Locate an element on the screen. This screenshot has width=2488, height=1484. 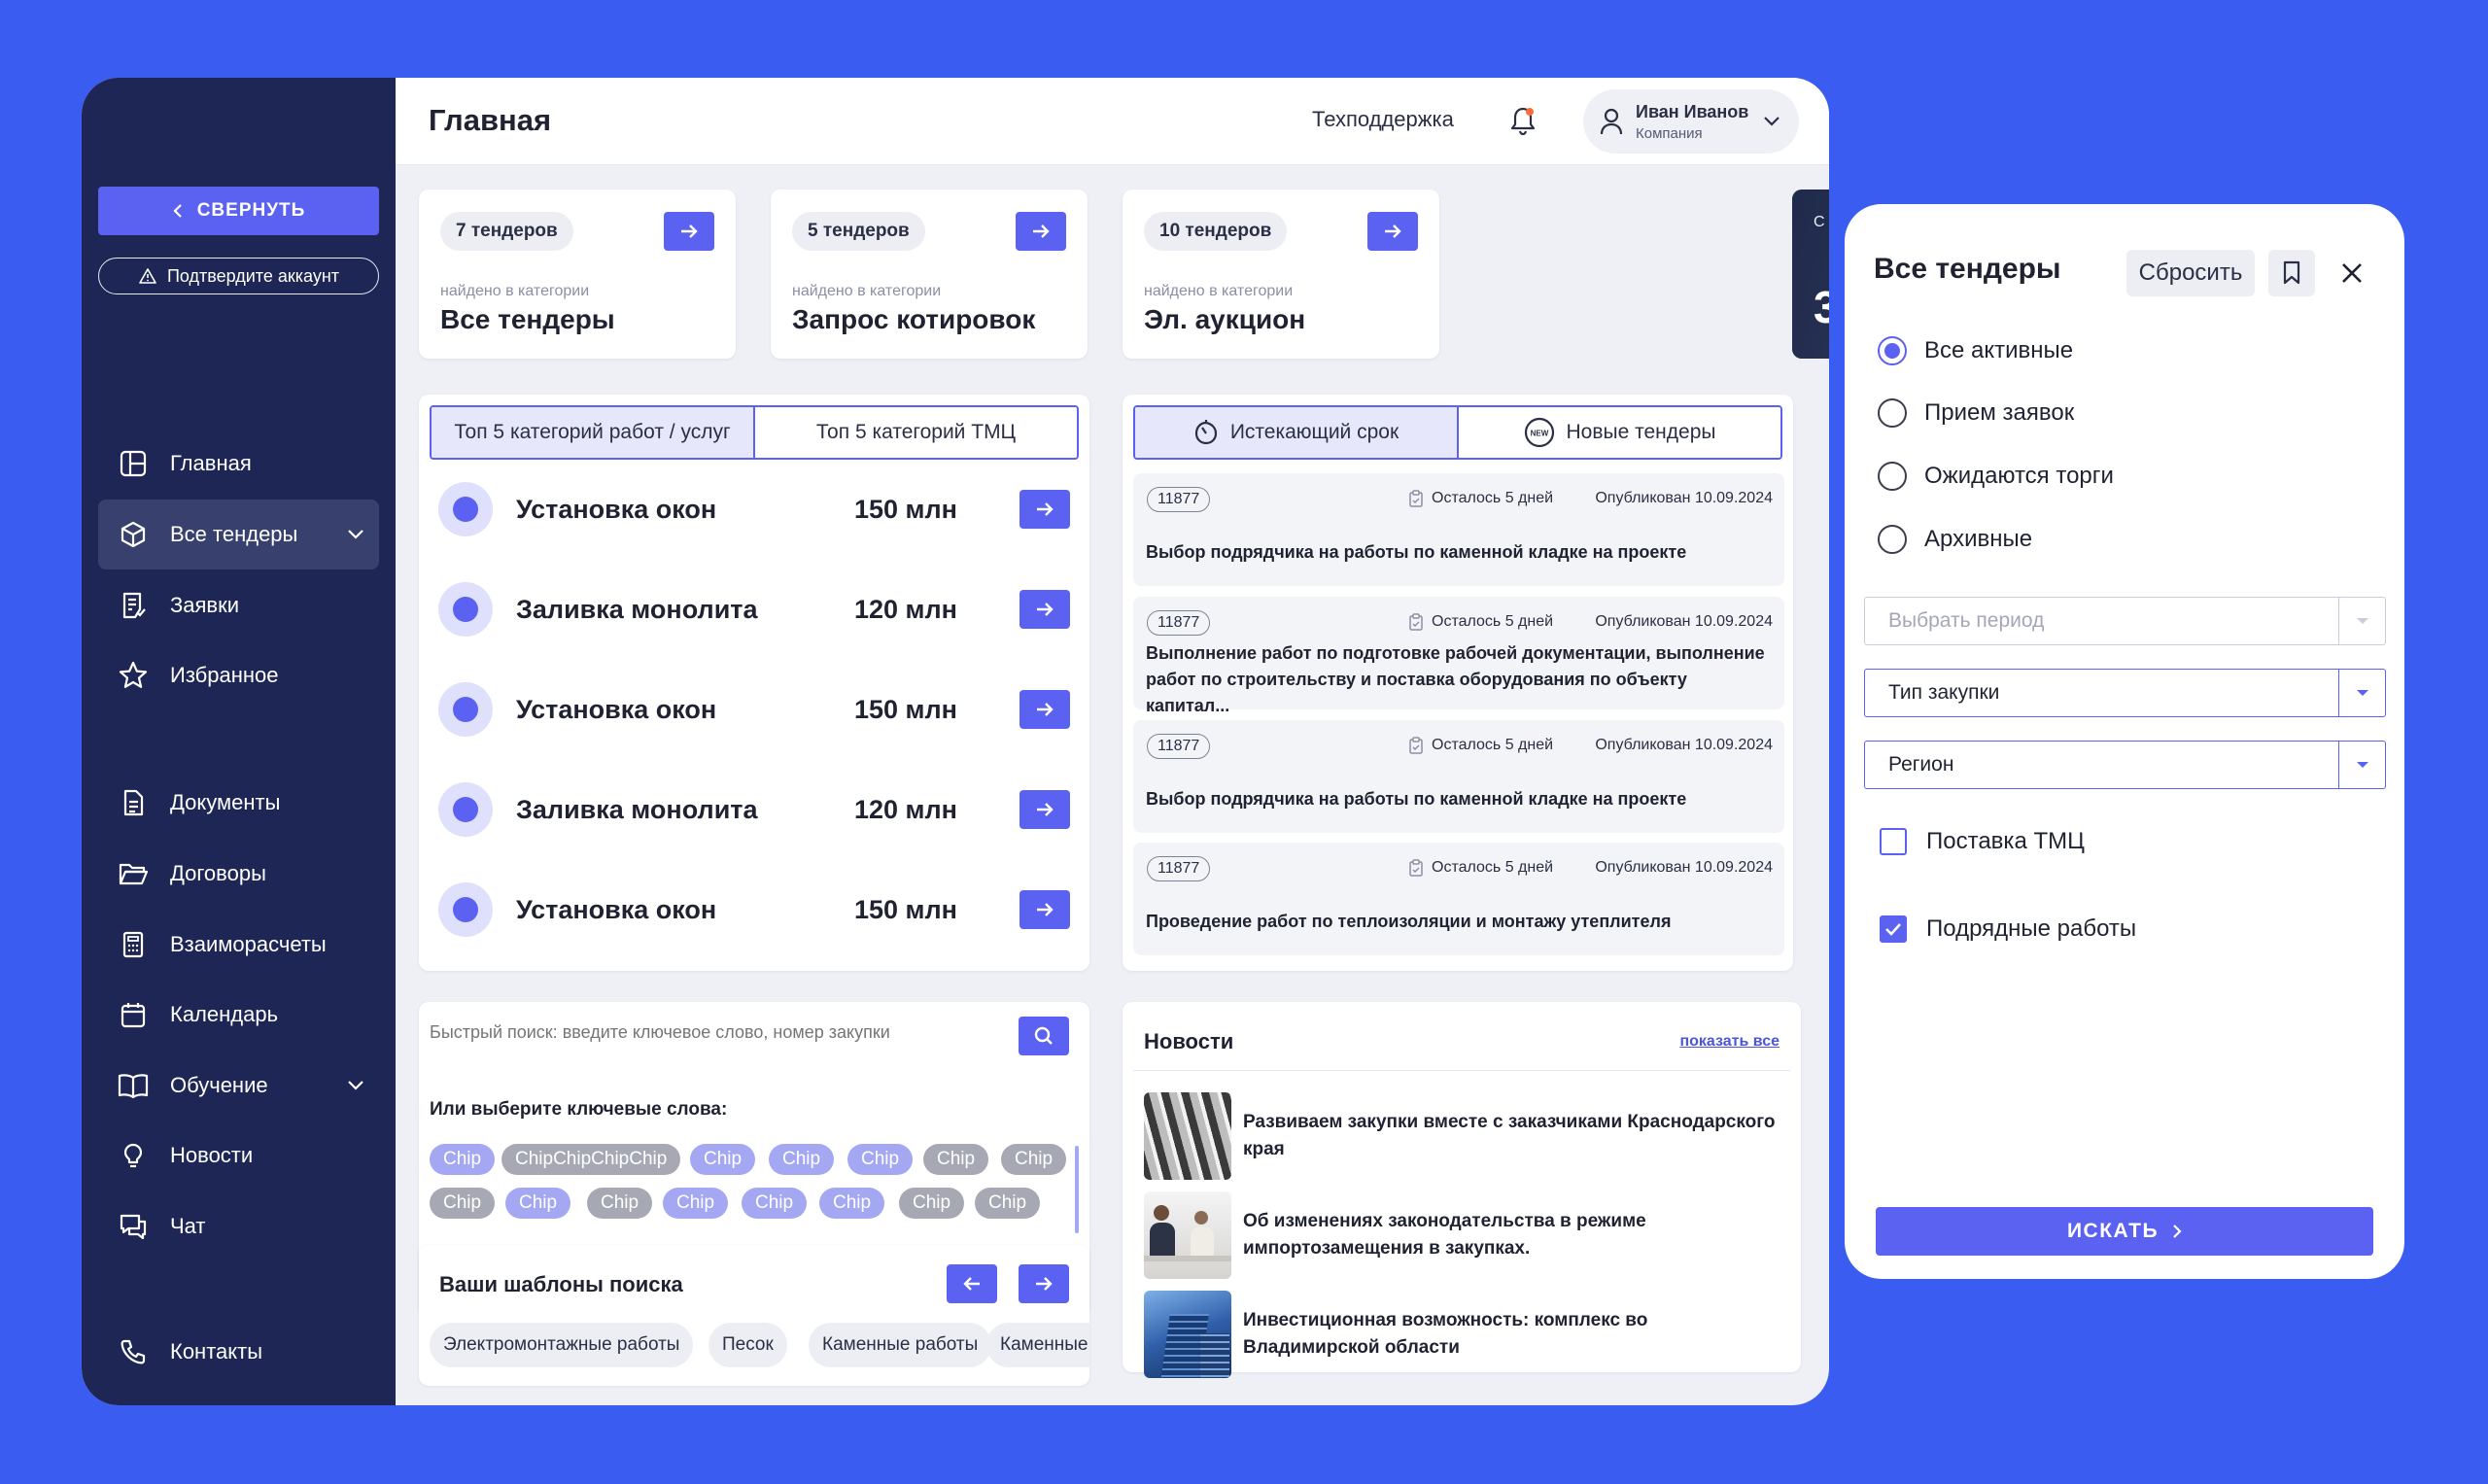
open-quotes-button is located at coordinates (1041, 231).